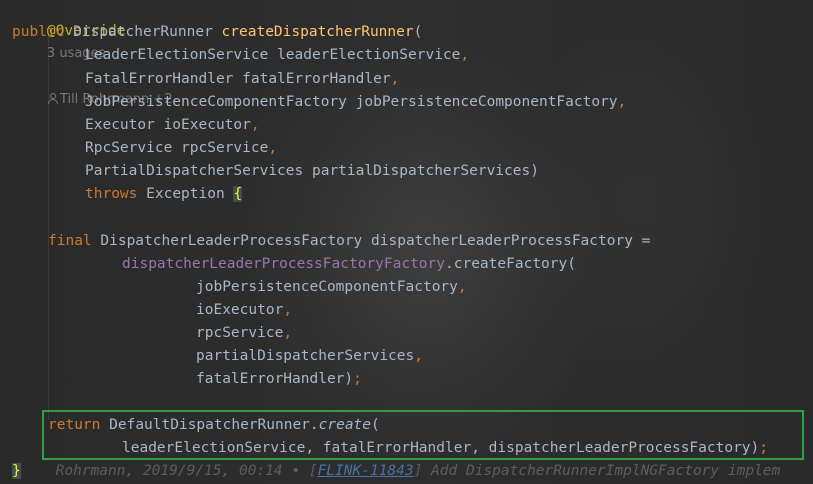 This screenshot has width=813, height=484. I want to click on code-line-throws: throws Exception {, so click(164, 194).